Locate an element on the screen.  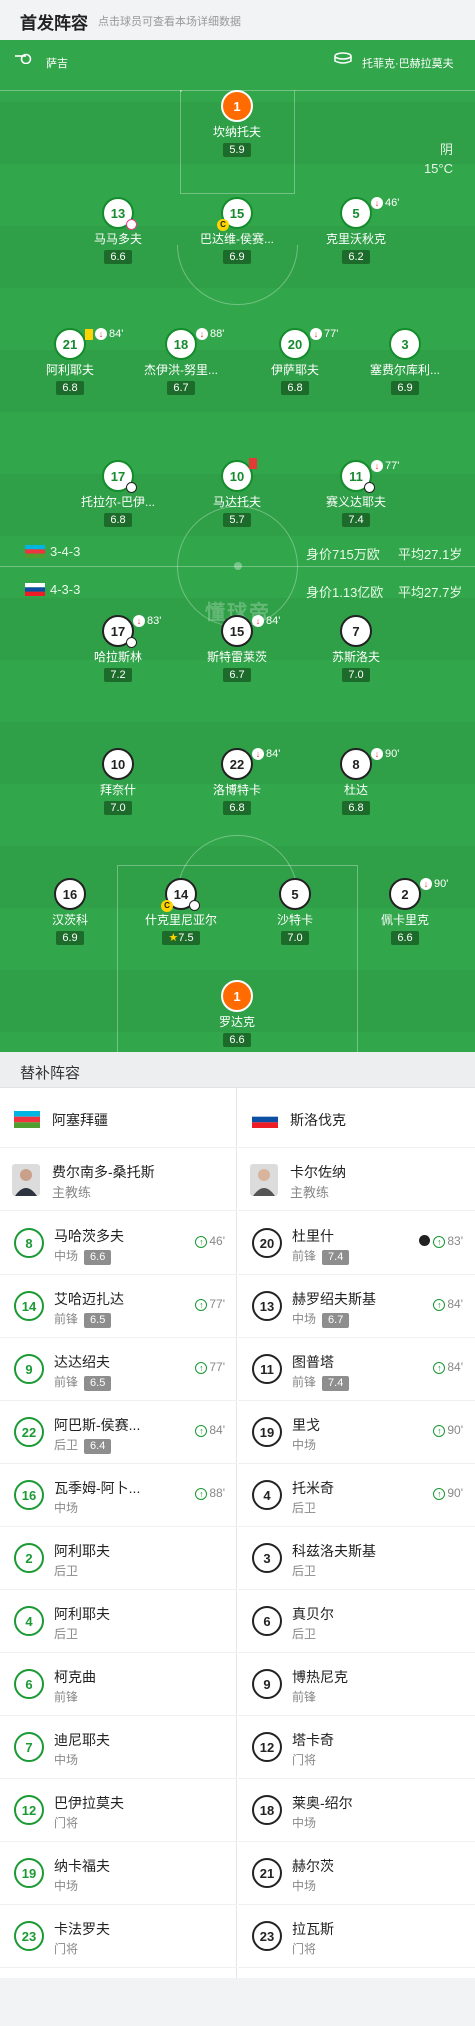
sub-player-row: 3 科兹洛夫斯基 后卫 is located at coordinates (356, 1558).